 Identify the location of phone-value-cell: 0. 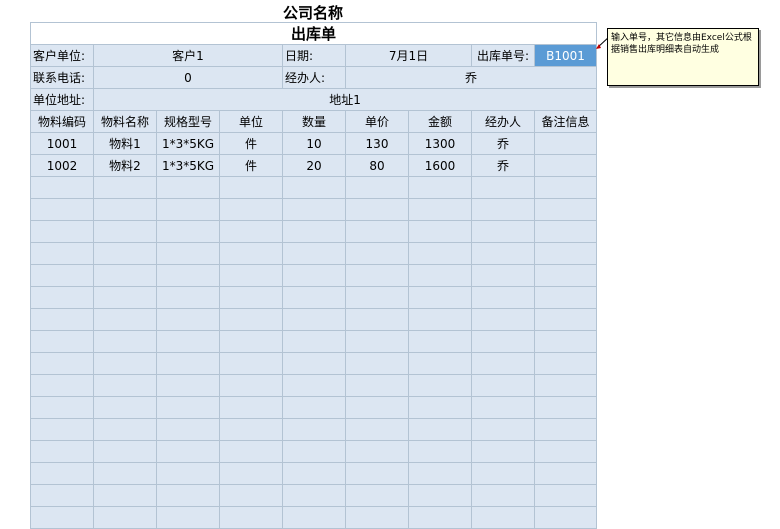
(188, 77).